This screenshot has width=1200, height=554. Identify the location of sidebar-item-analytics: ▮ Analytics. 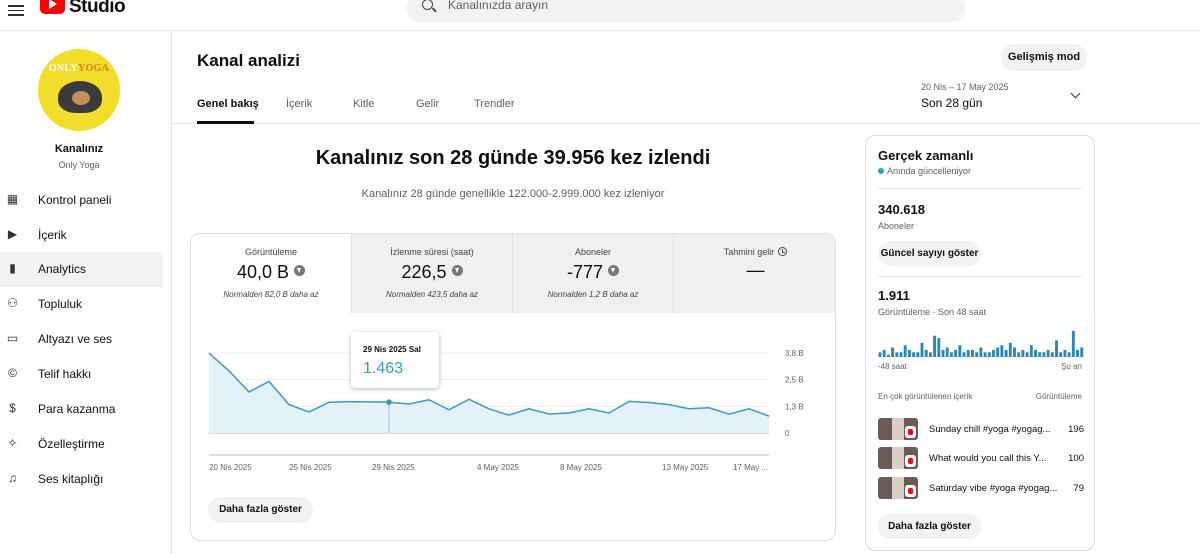
(81, 269).